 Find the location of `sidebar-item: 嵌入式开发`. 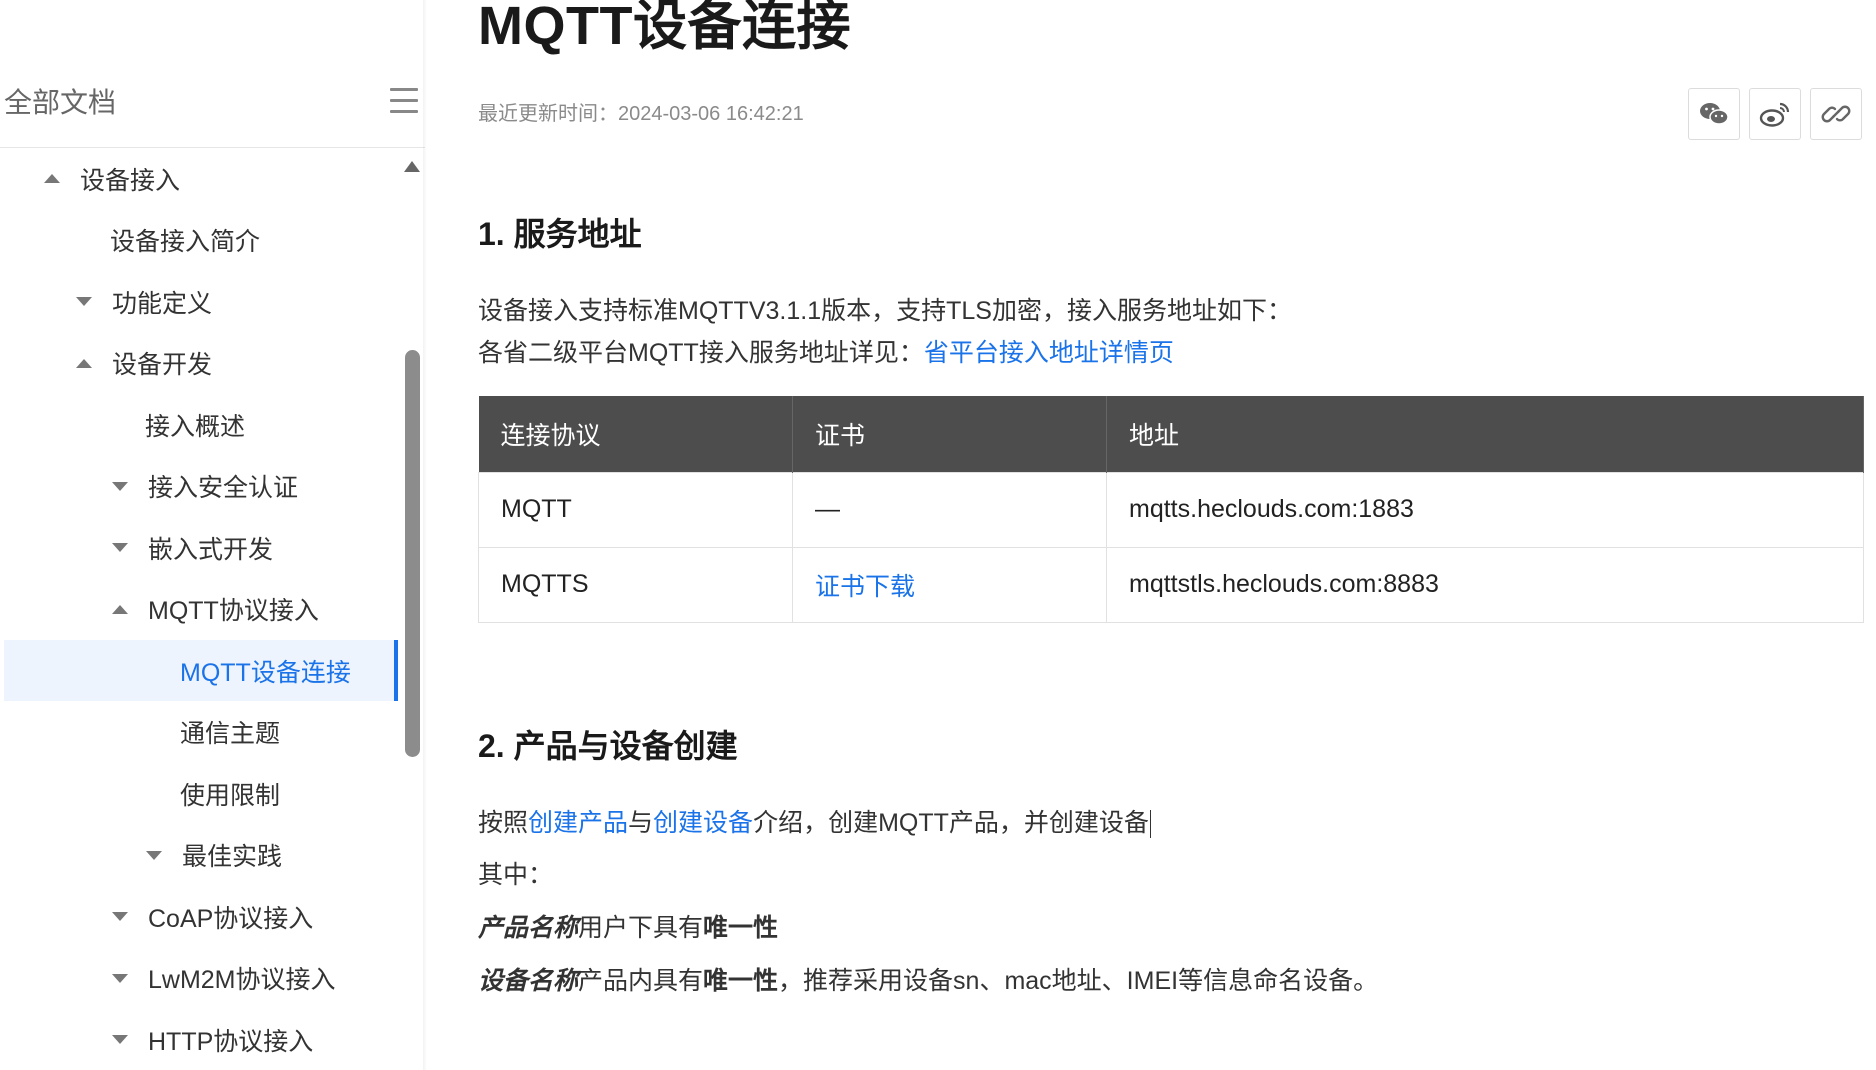

sidebar-item: 嵌入式开发 is located at coordinates (201, 547).